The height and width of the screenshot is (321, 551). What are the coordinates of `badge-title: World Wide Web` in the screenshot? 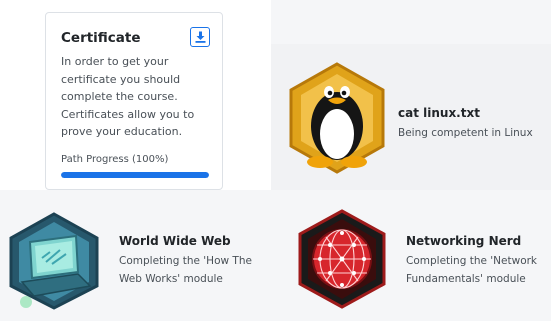 It's located at (175, 241).